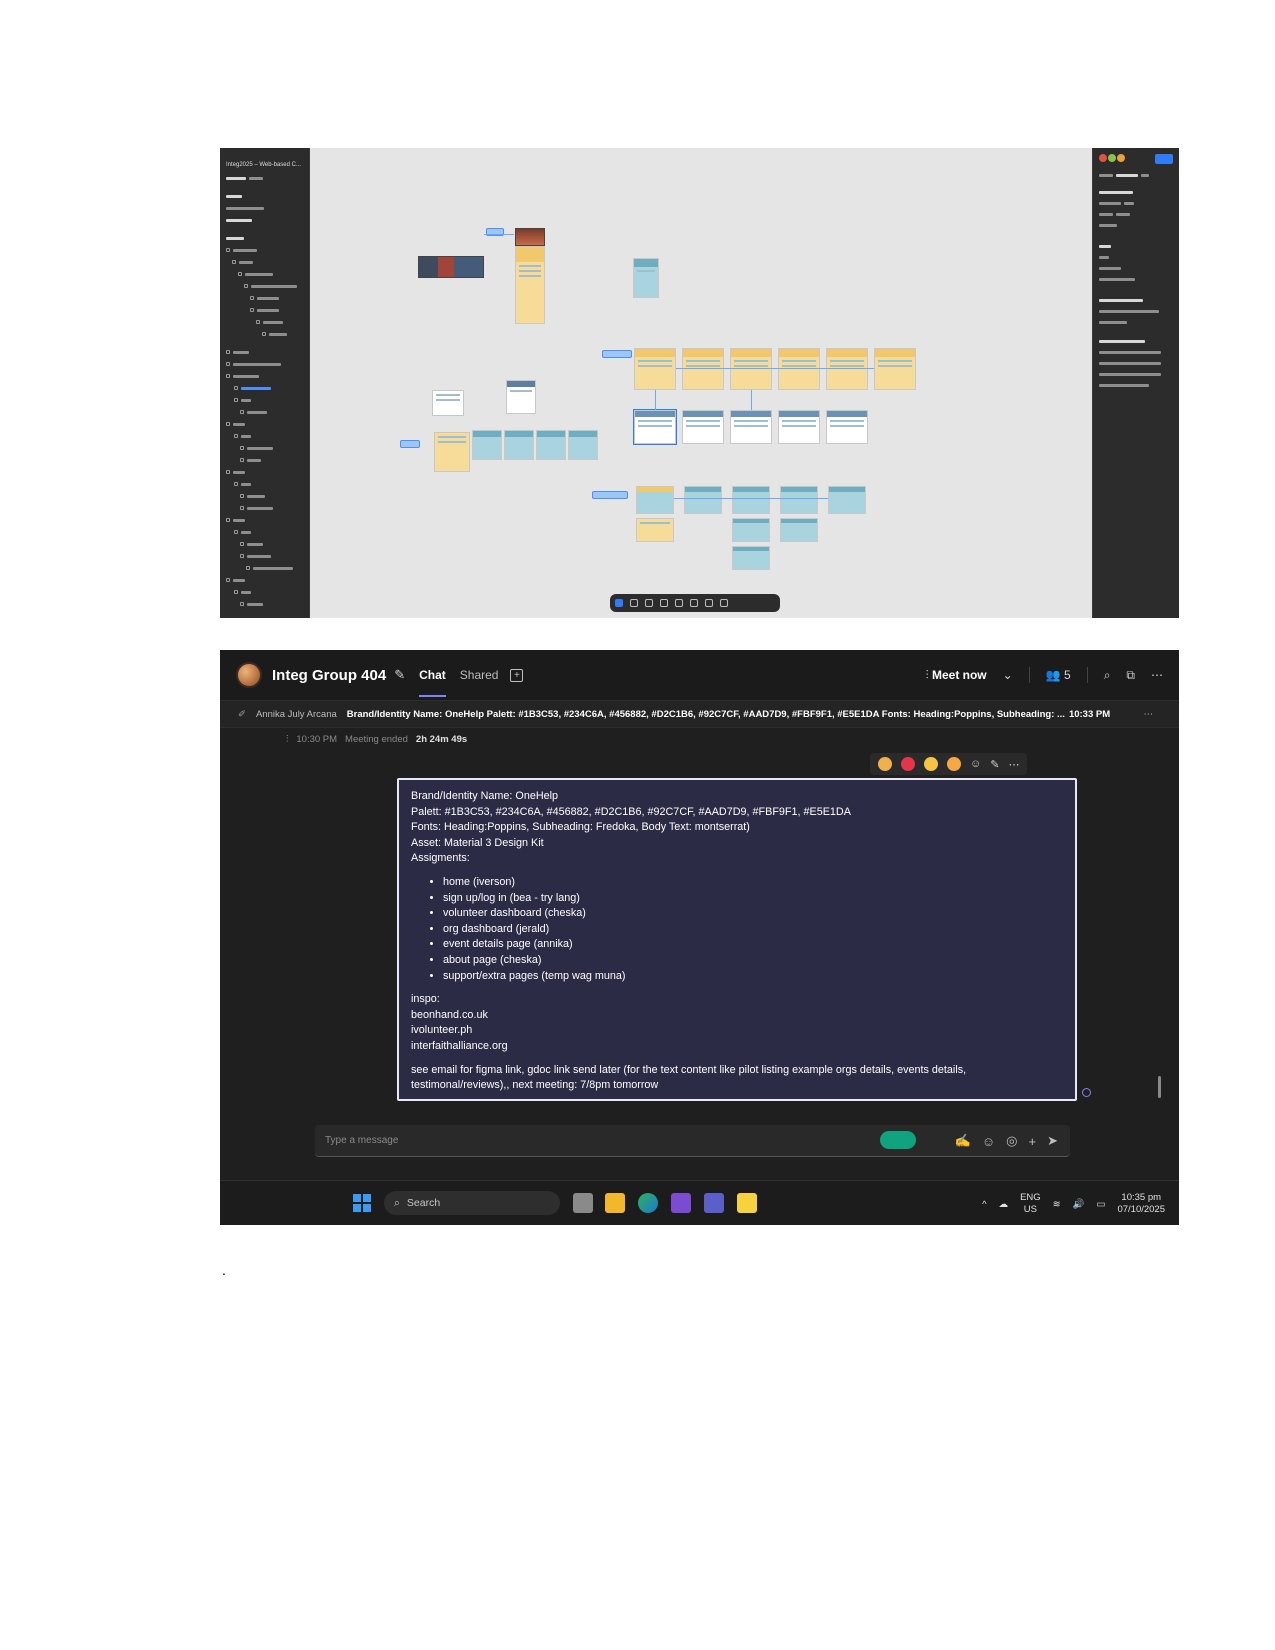 The width and height of the screenshot is (1275, 1650). I want to click on file-explorer-icon, so click(615, 1203).